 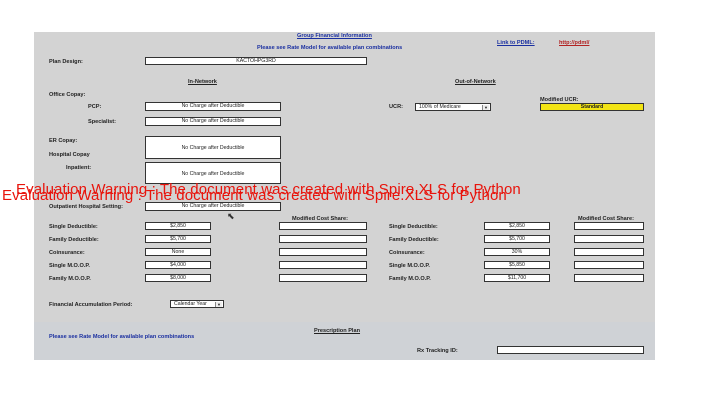 I want to click on out-single-moop-label: Single M.O.O.P., so click(x=409, y=266).